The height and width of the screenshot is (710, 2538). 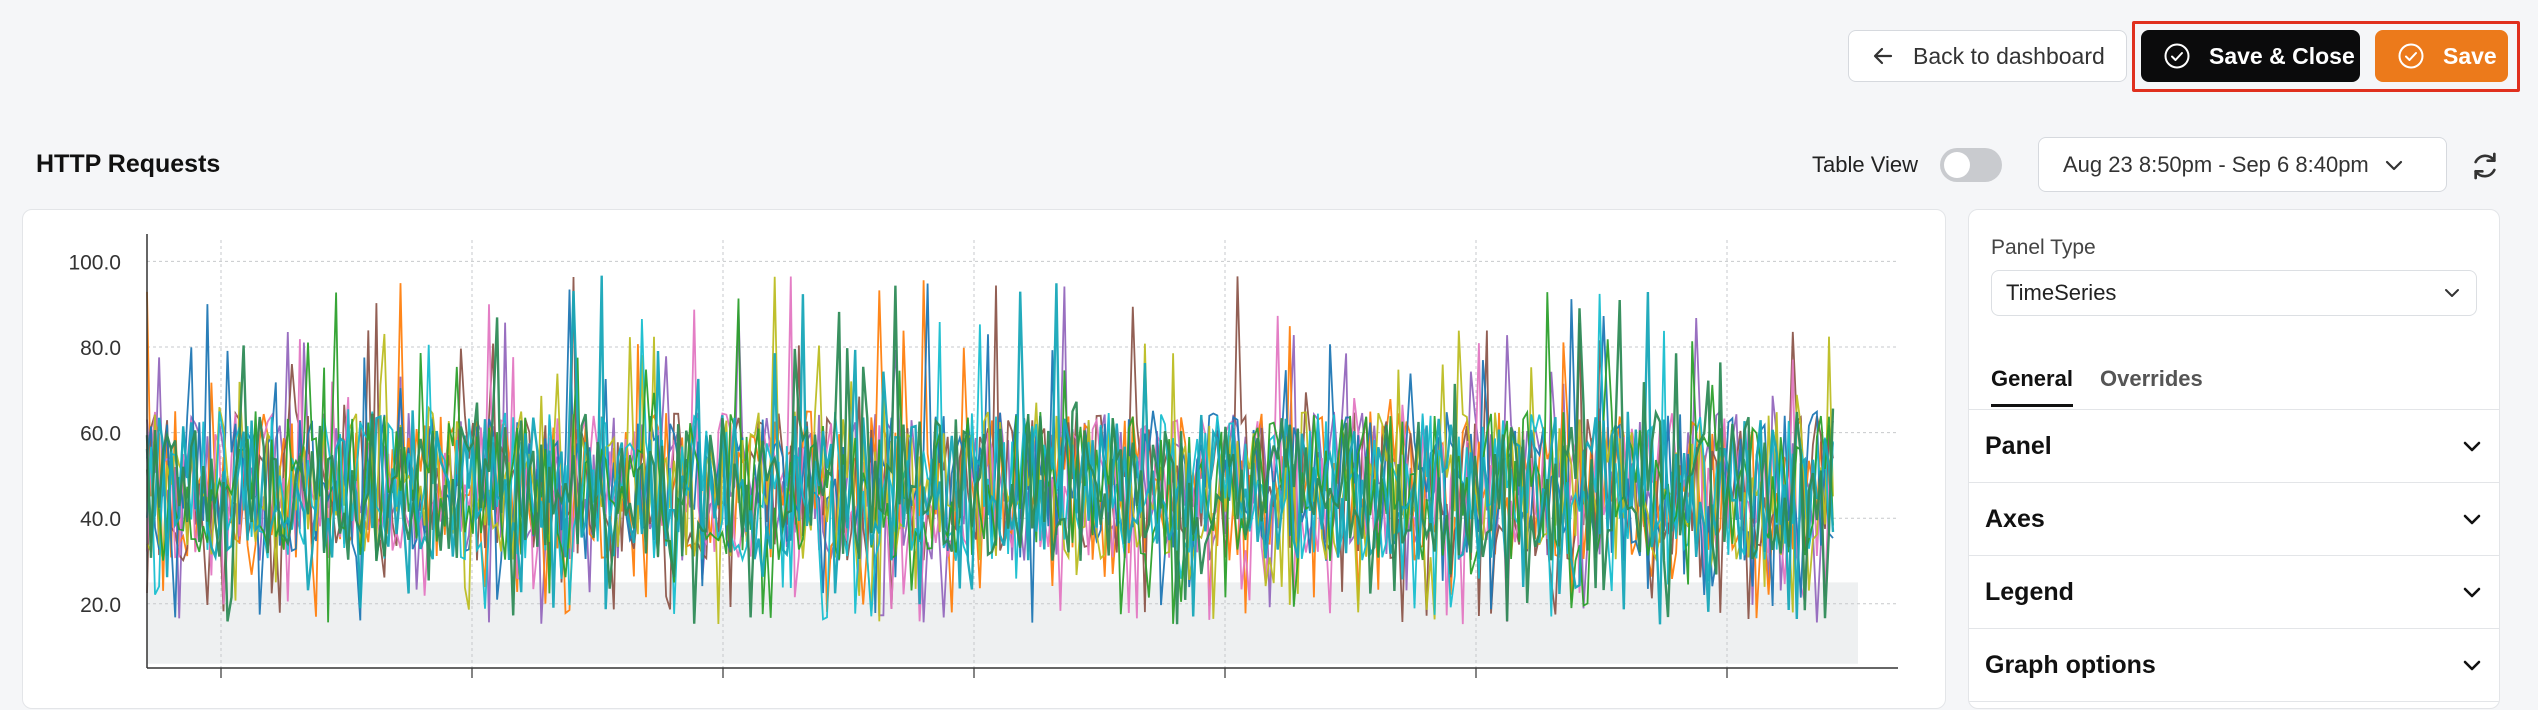 I want to click on back-to-dashboard-label: Back to dashboard, so click(x=2009, y=55).